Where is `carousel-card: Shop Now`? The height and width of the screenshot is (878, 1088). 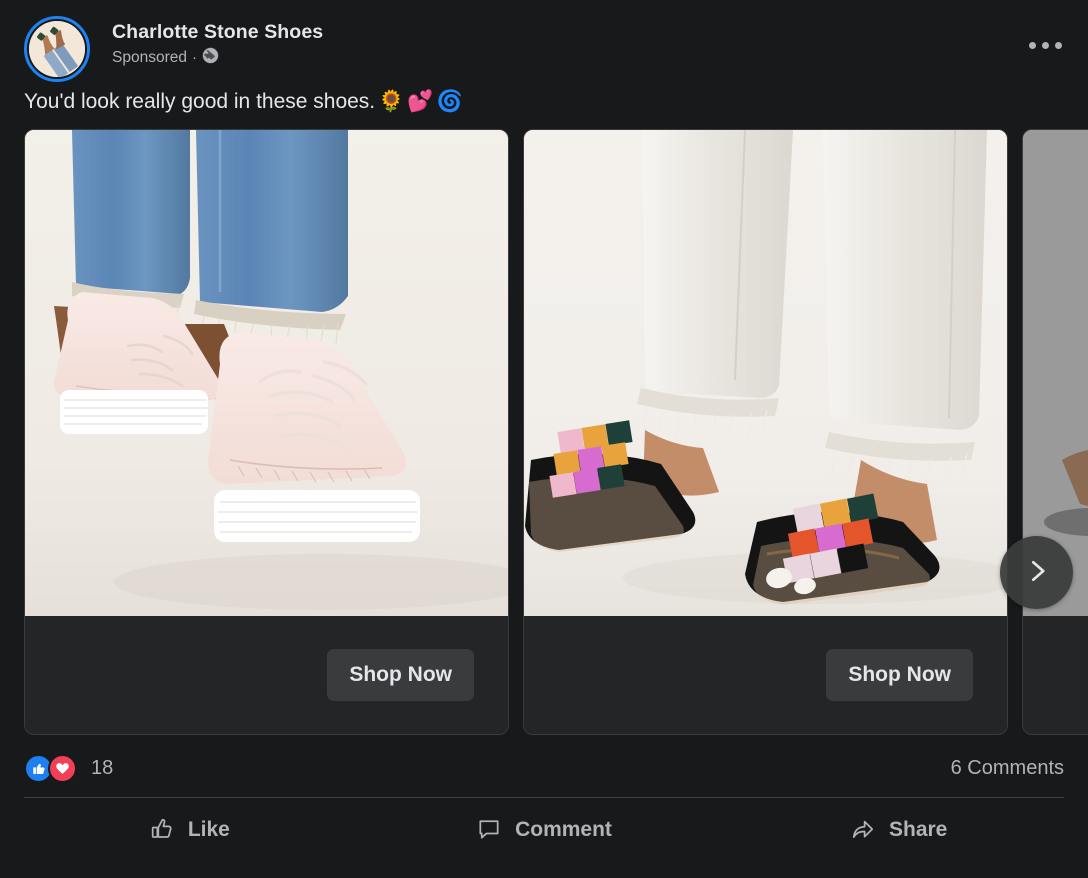
carousel-card: Shop Now is located at coordinates (1055, 432).